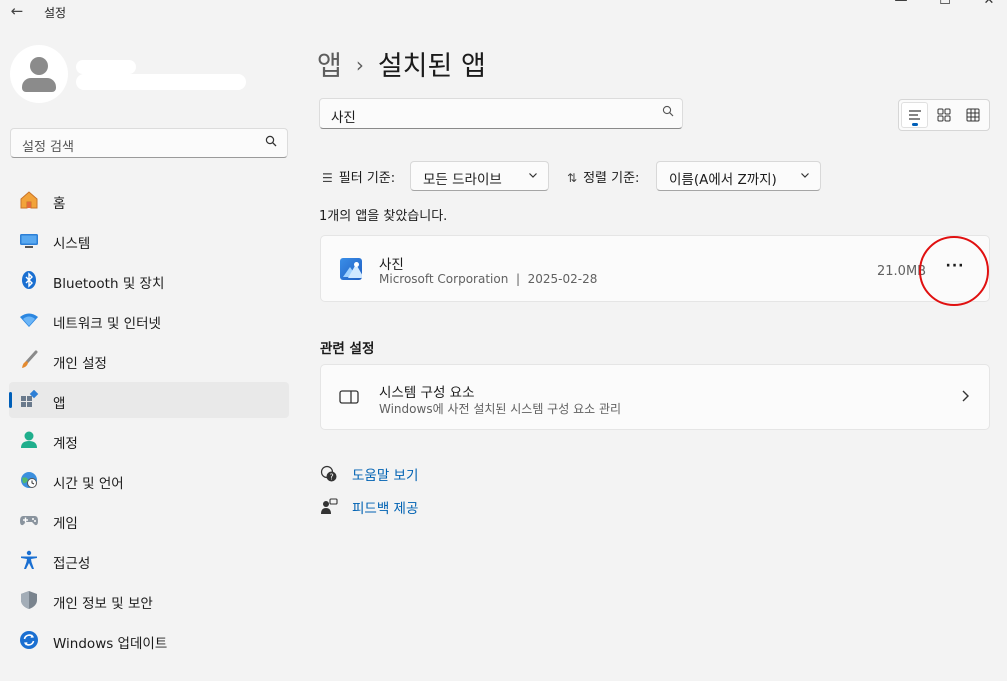 This screenshot has width=1007, height=681. What do you see at coordinates (29, 360) in the screenshot?
I see `brush-icon` at bounding box center [29, 360].